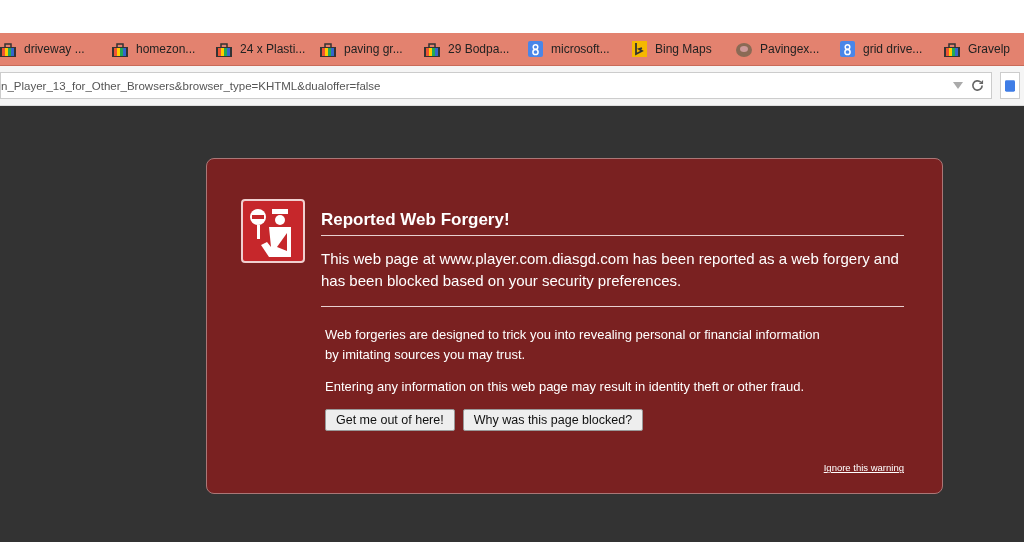  I want to click on police-officer-icon, so click(273, 231).